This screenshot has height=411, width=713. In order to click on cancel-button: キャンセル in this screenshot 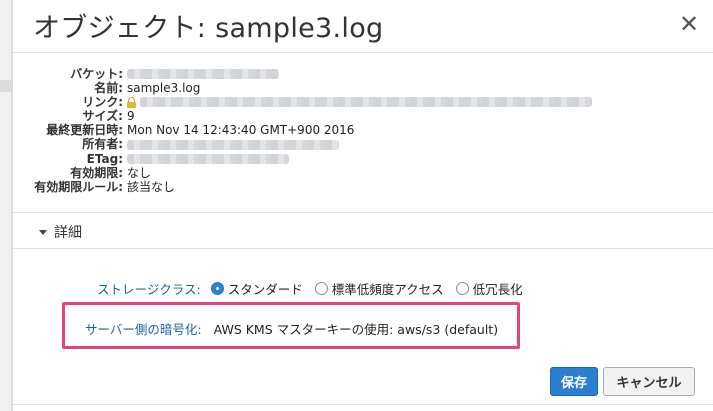, I will do `click(649, 381)`.